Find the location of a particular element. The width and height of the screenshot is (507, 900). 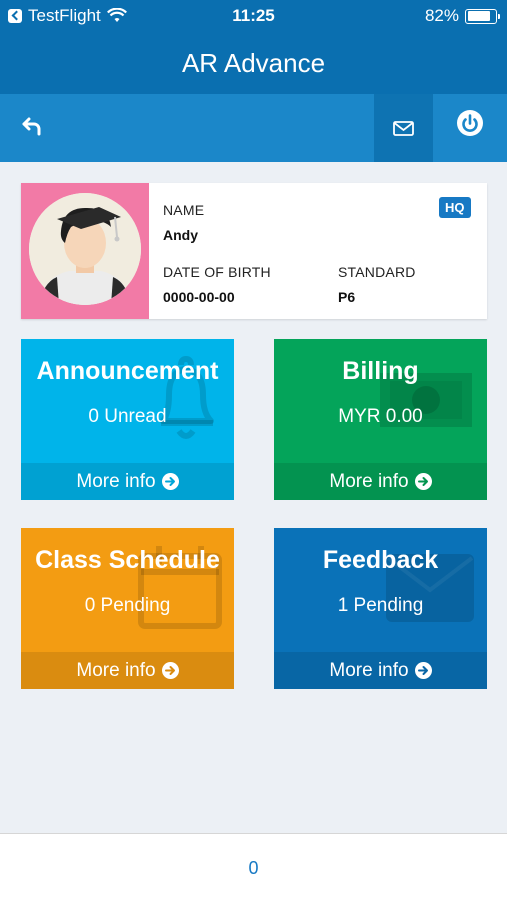

power-icon is located at coordinates (470, 123).